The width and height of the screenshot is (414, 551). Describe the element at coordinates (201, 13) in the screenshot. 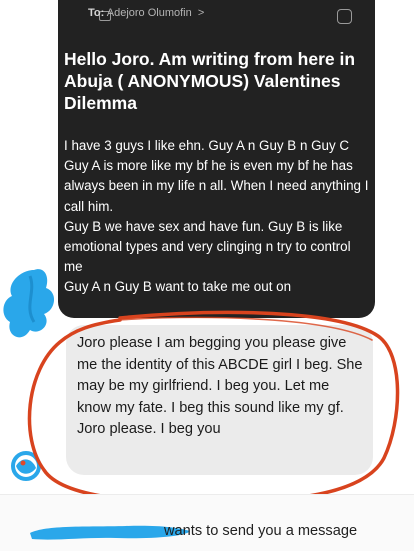

I see `chevron-right-icon: >` at that location.